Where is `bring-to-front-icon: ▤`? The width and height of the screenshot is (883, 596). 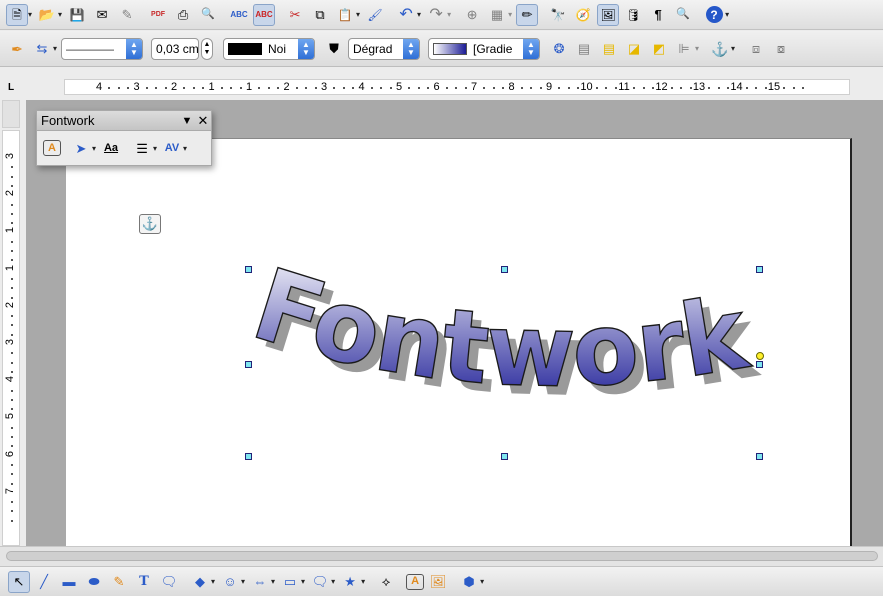 bring-to-front-icon: ▤ is located at coordinates (609, 49).